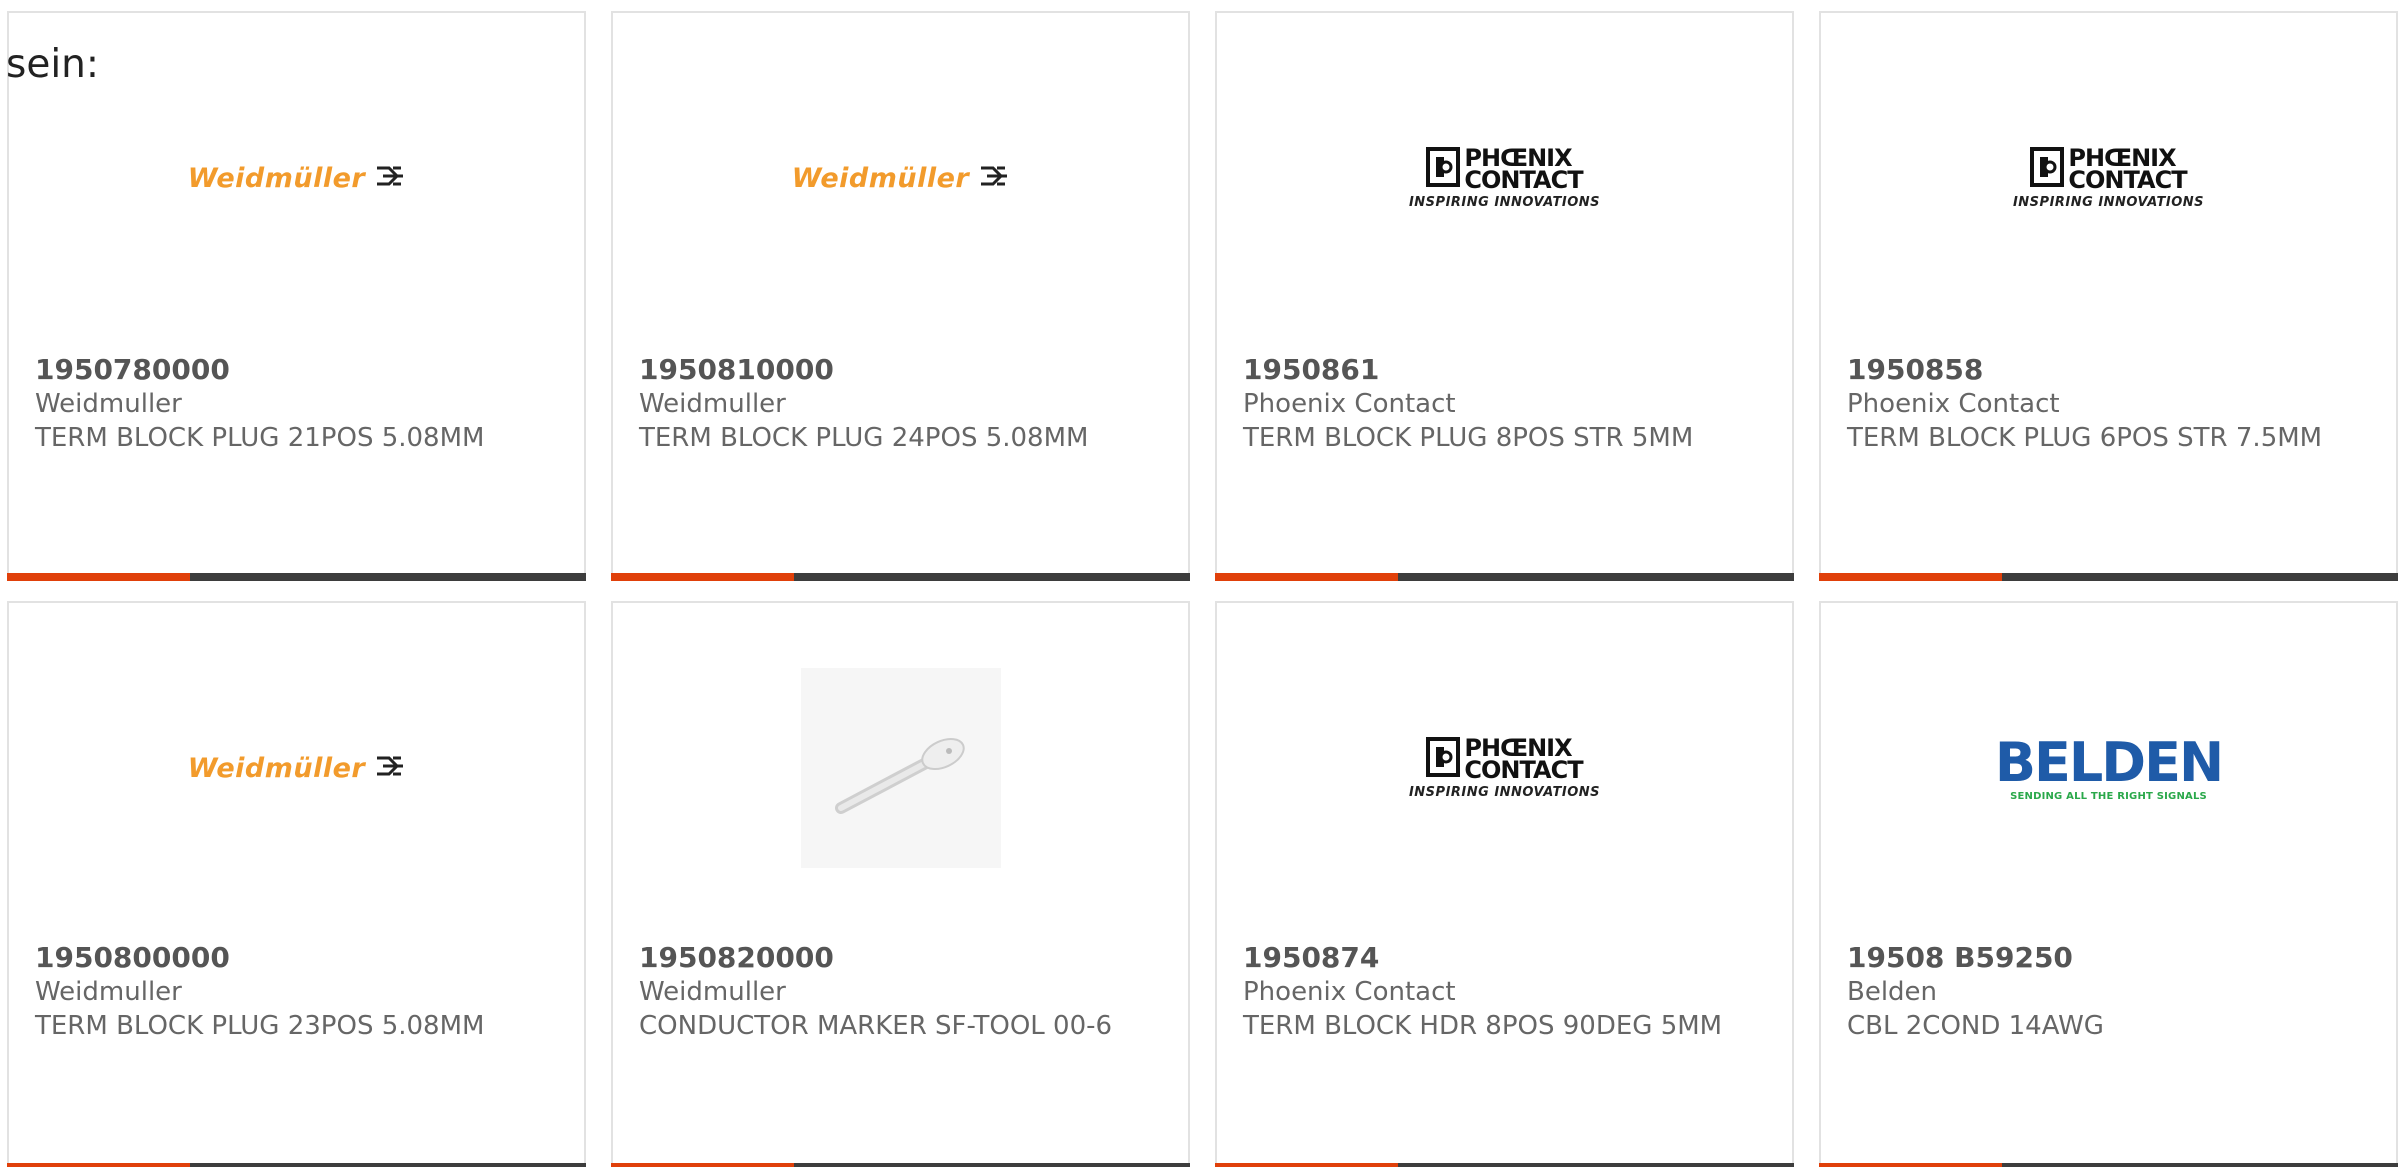 Image resolution: width=2400 pixels, height=1167 pixels. I want to click on belden-logo-text: BELDEN, so click(2109, 762).